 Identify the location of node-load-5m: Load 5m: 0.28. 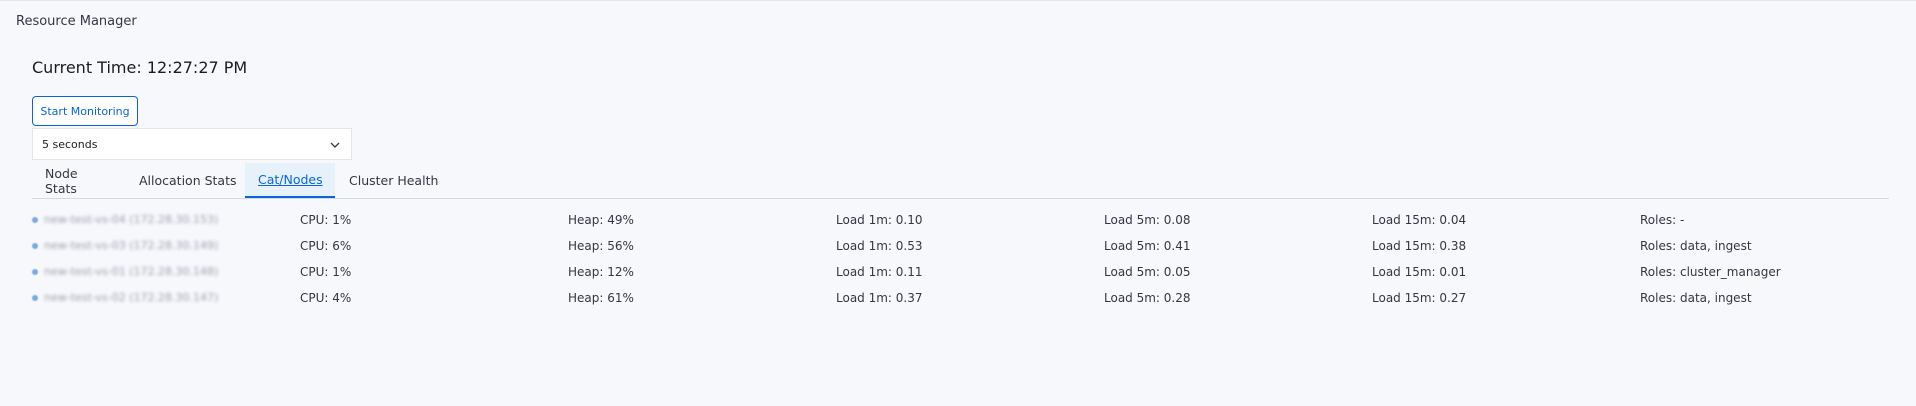
(1147, 298).